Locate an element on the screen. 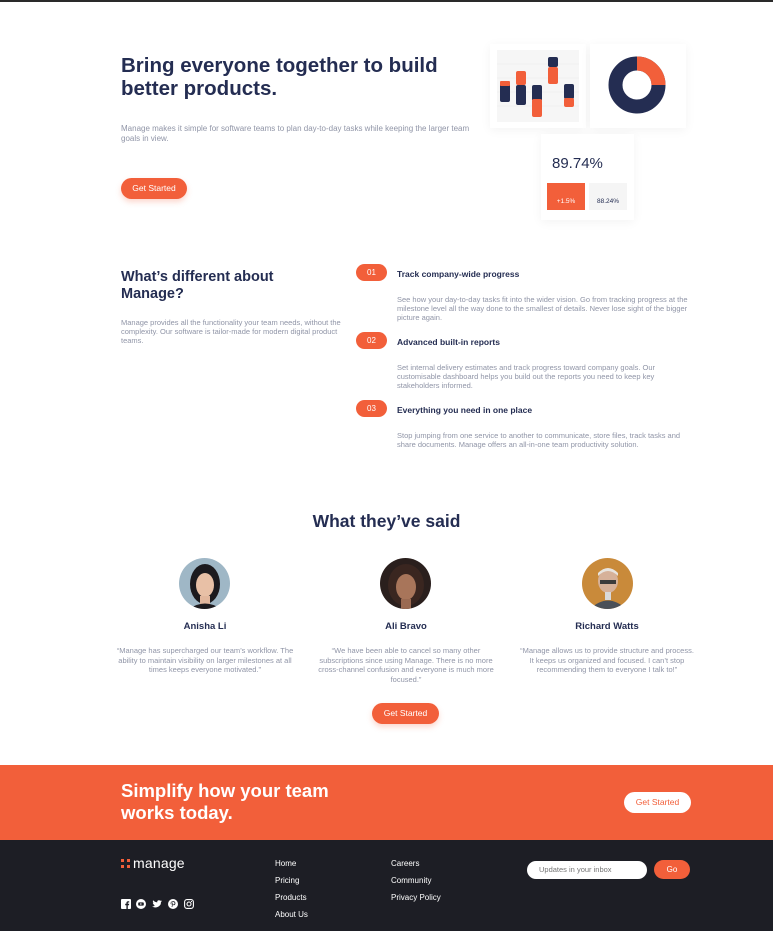 The height and width of the screenshot is (931, 773). footer-link-privacy-policy: Privacy Policy is located at coordinates (416, 897).